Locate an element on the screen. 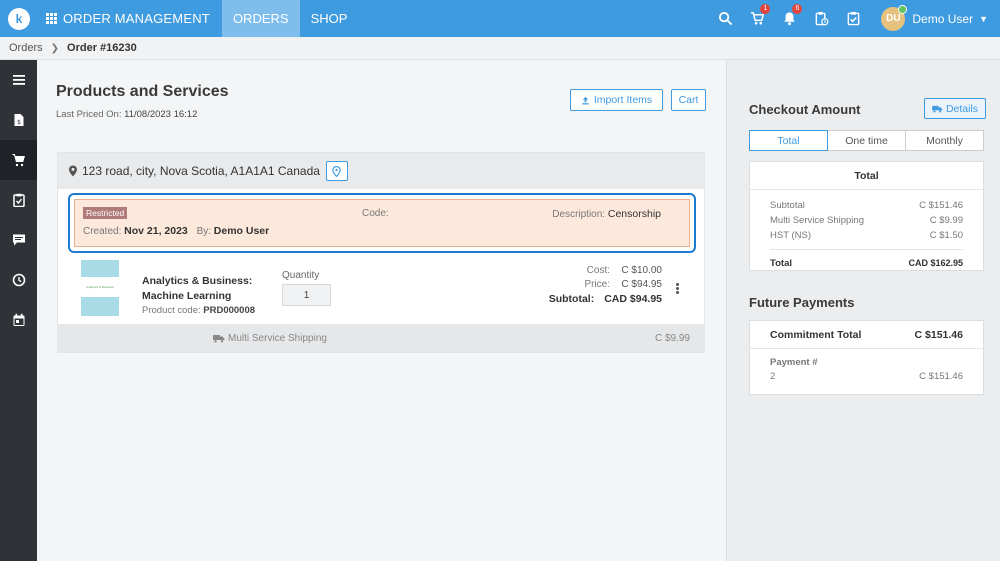 The image size is (1000, 561). menu-icon is located at coordinates (18, 80).